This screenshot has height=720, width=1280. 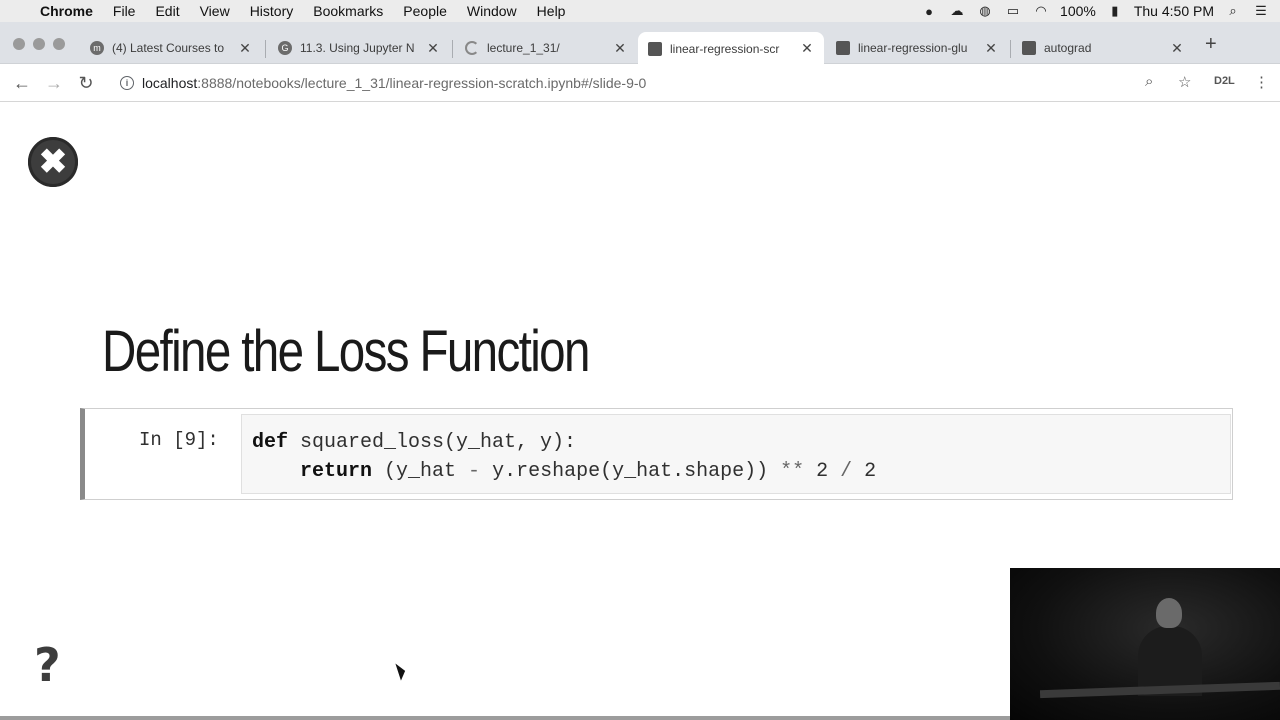 What do you see at coordinates (1100, 11) in the screenshot?
I see `menubar-status-area: ● ☁ ◍ ▭ ◠ 100% ▮ Thu 4:50 PM ⌕ ☰` at bounding box center [1100, 11].